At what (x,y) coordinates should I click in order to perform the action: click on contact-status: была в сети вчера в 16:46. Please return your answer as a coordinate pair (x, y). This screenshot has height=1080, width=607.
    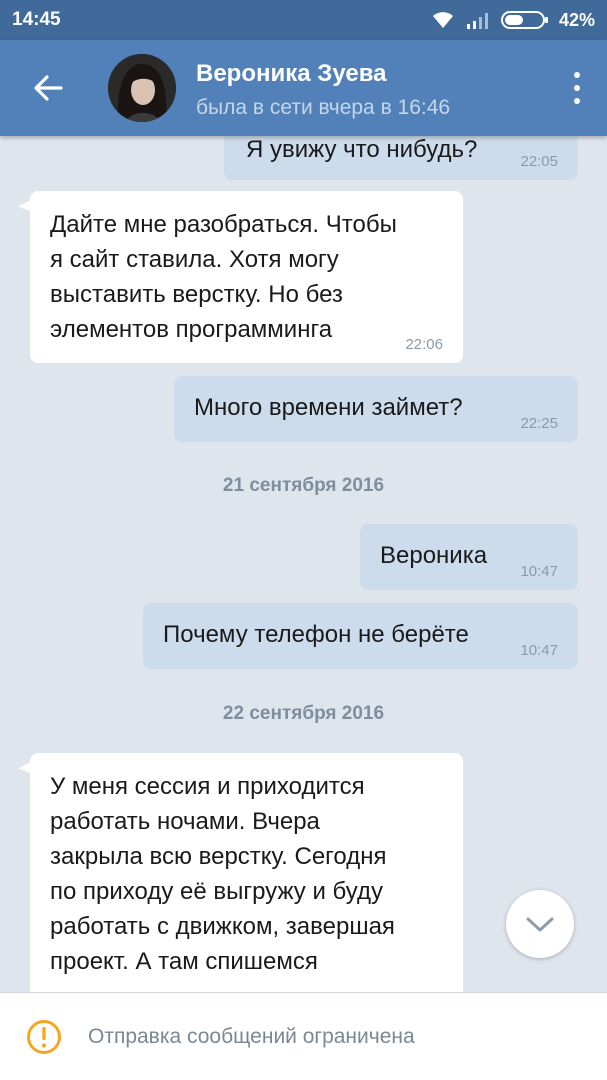
    Looking at the image, I should click on (323, 107).